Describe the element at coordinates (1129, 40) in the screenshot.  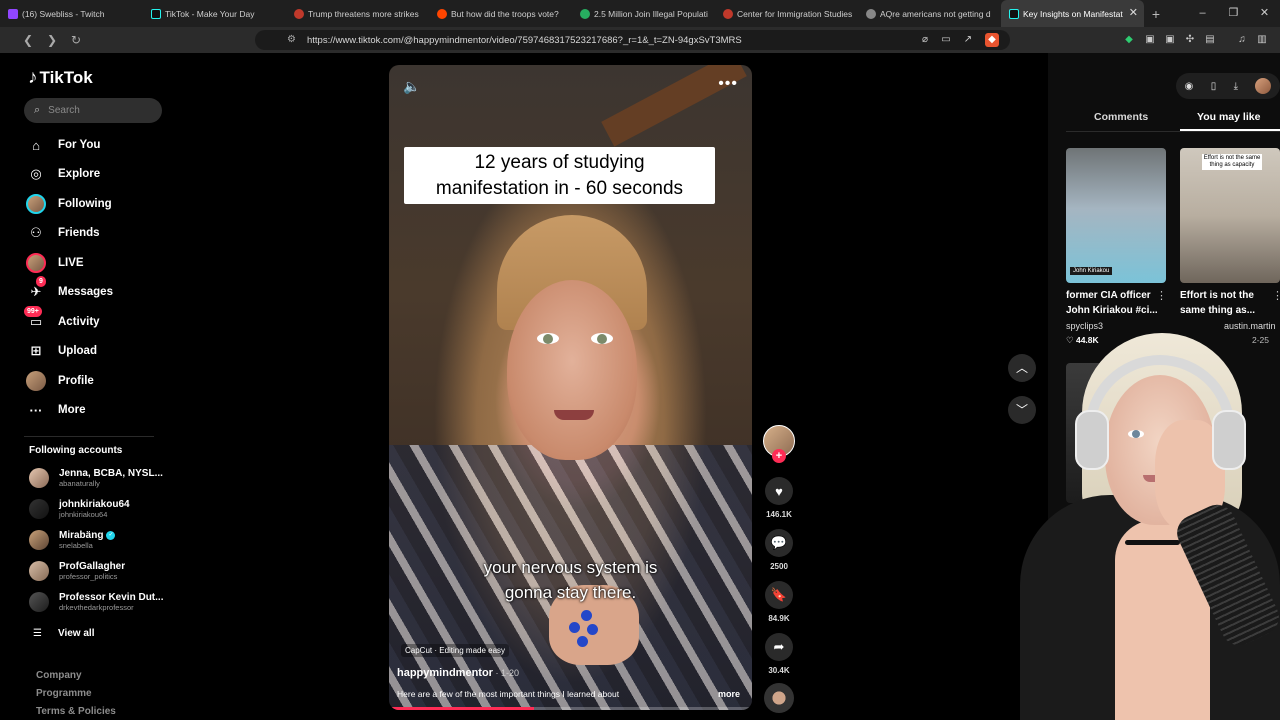
I see `extension-icon: ◆` at that location.